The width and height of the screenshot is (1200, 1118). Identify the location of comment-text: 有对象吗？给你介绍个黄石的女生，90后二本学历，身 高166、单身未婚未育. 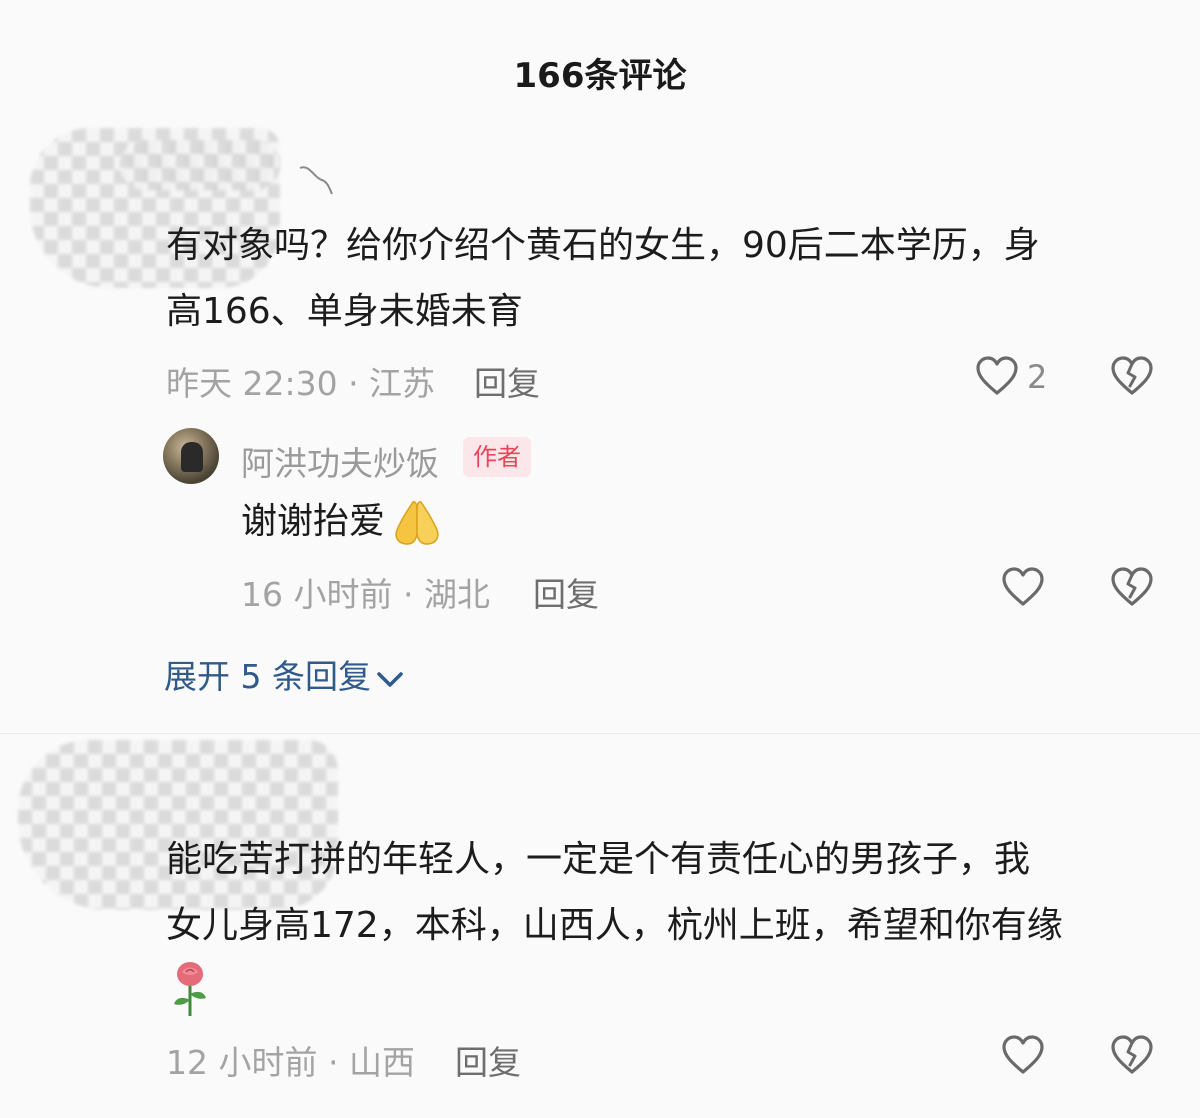
(666, 279).